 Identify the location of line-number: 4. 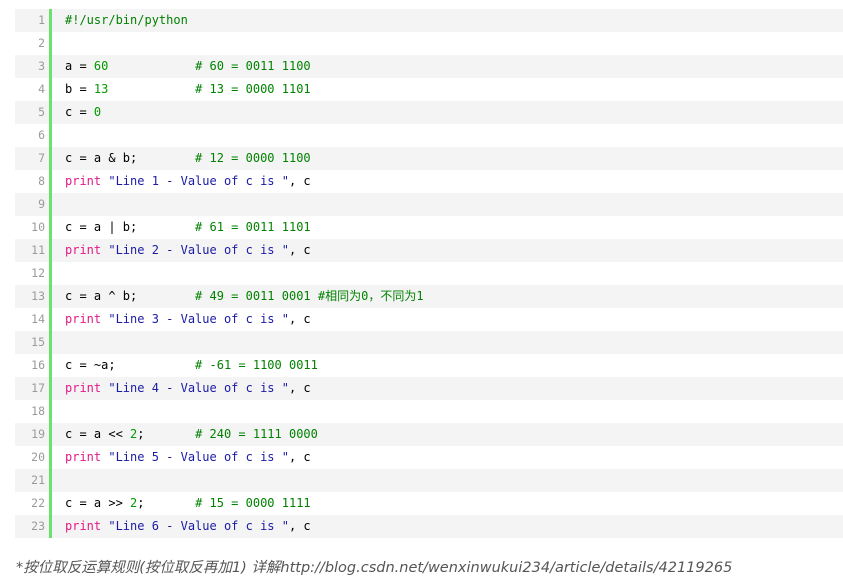
(41, 89).